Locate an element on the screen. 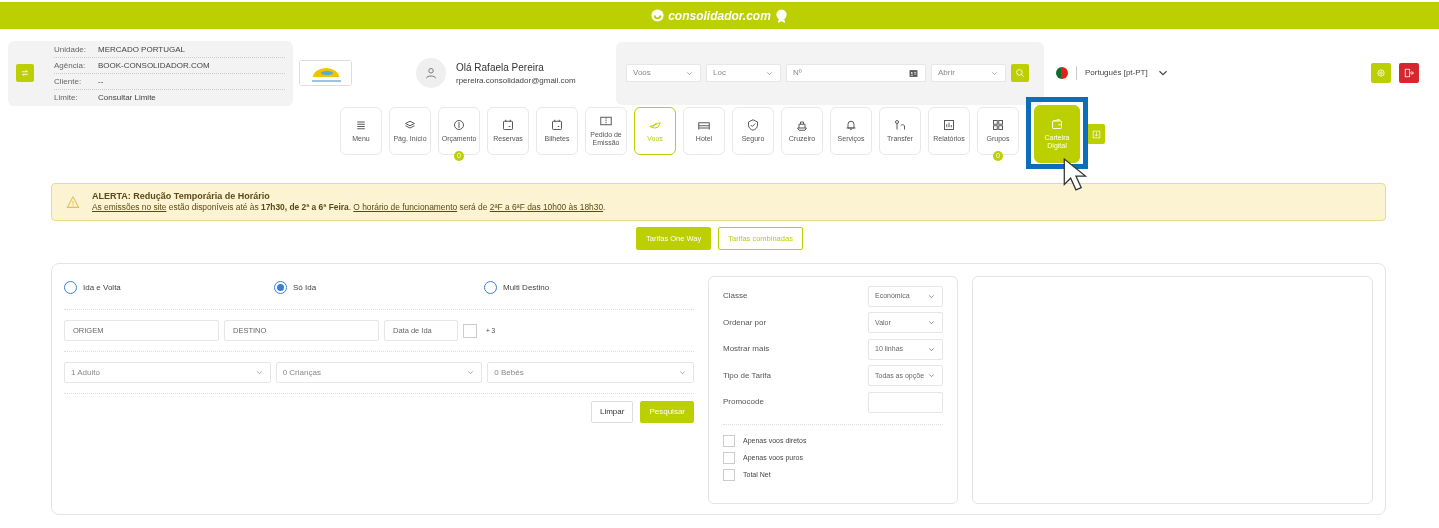 The image size is (1439, 528). menu-icon is located at coordinates (361, 125).